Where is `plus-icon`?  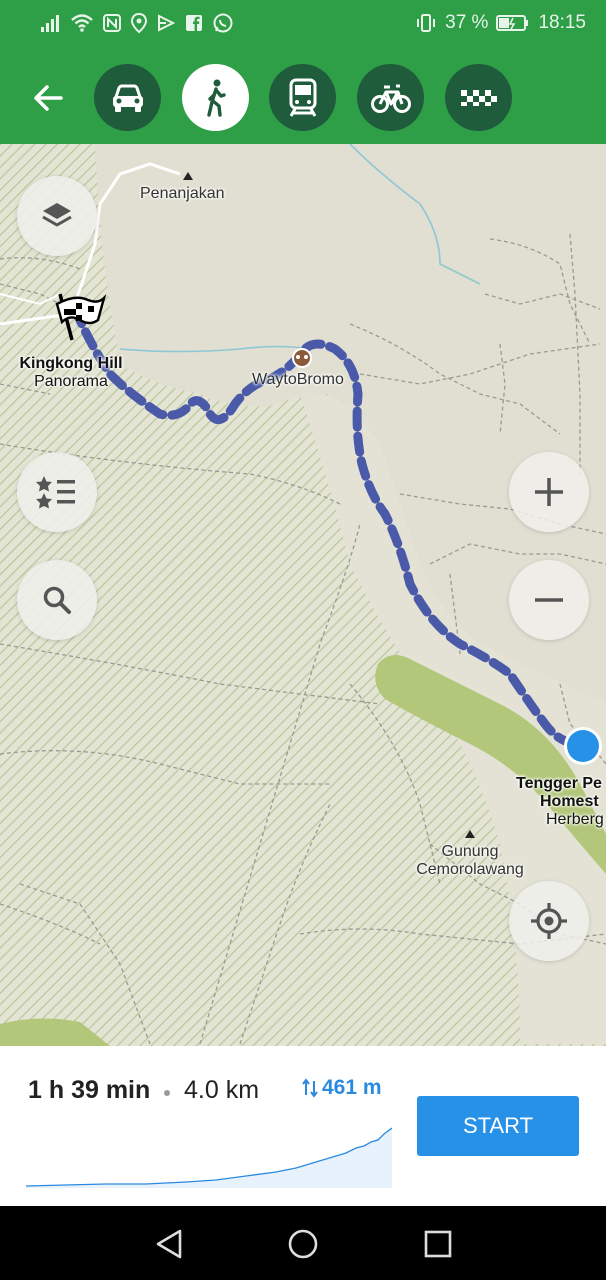
plus-icon is located at coordinates (549, 492).